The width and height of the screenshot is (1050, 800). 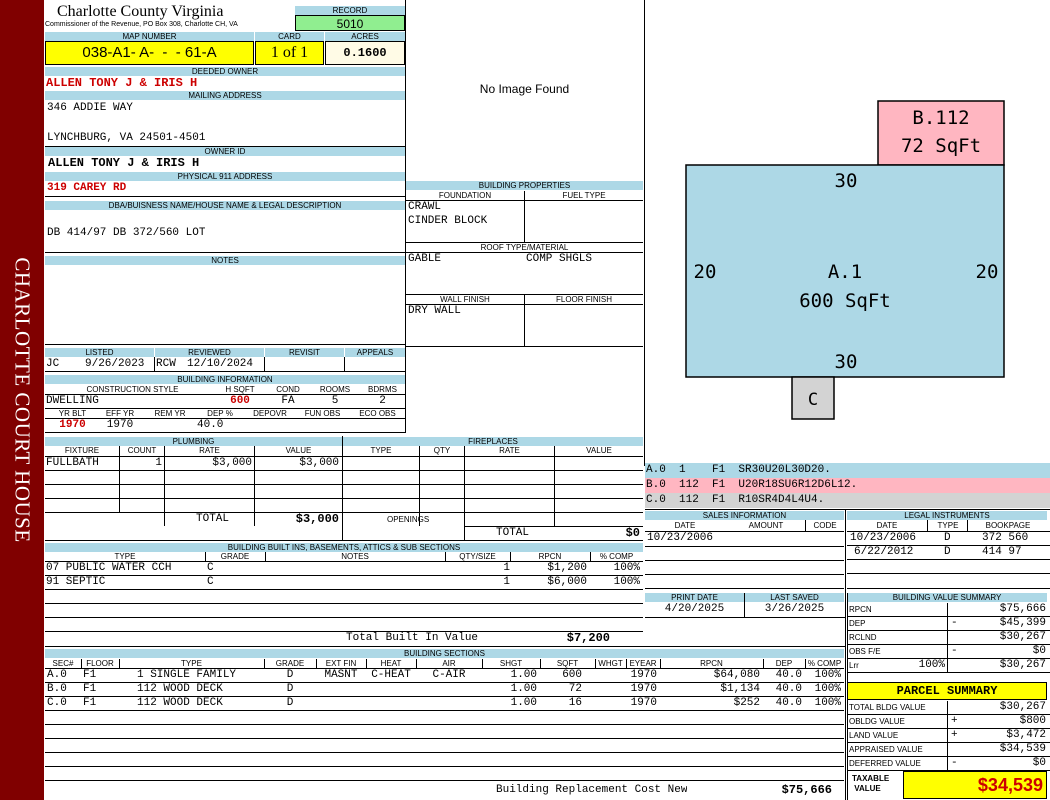 What do you see at coordinates (643, 663) in the screenshot?
I see `section-col-label: EYEAR` at bounding box center [643, 663].